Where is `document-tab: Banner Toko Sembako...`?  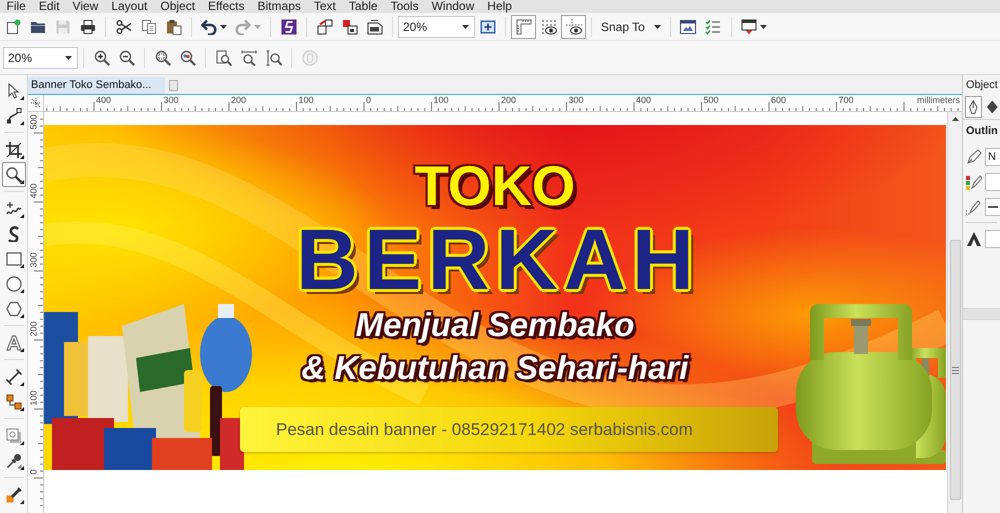 document-tab: Banner Toko Sembako... is located at coordinates (96, 85).